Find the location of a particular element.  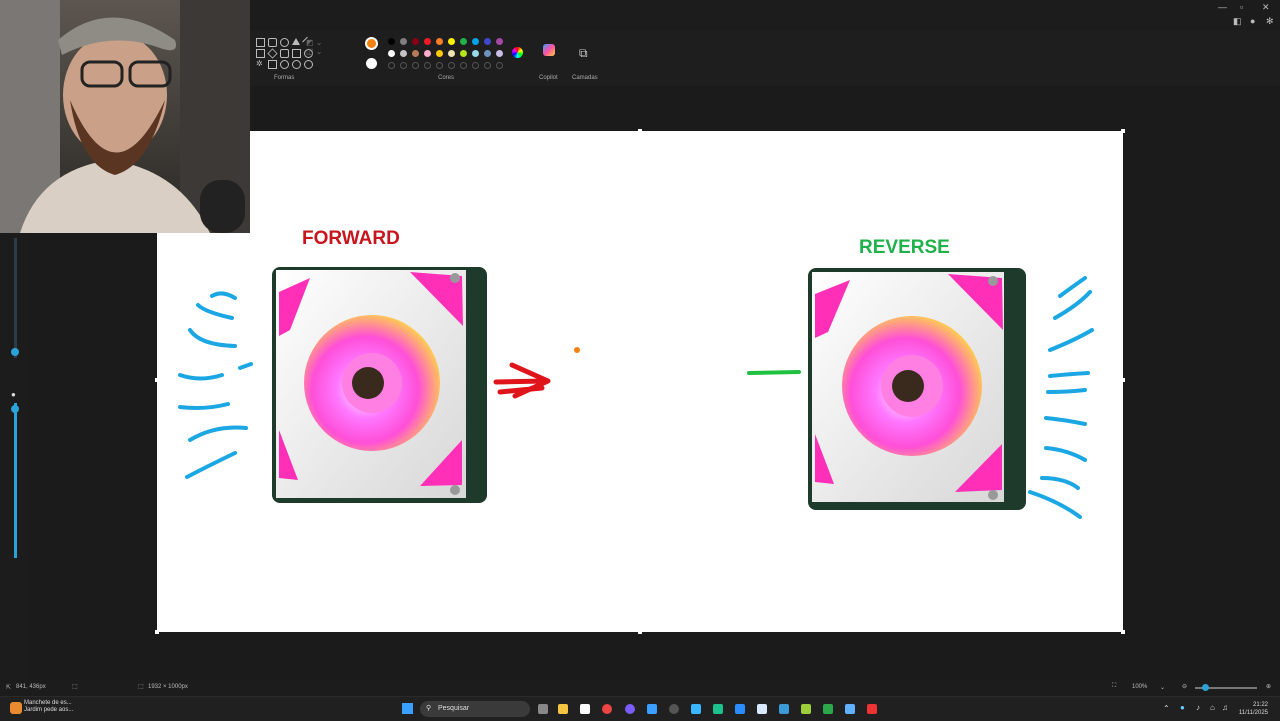

search-icon: ⚲ is located at coordinates (429, 708).